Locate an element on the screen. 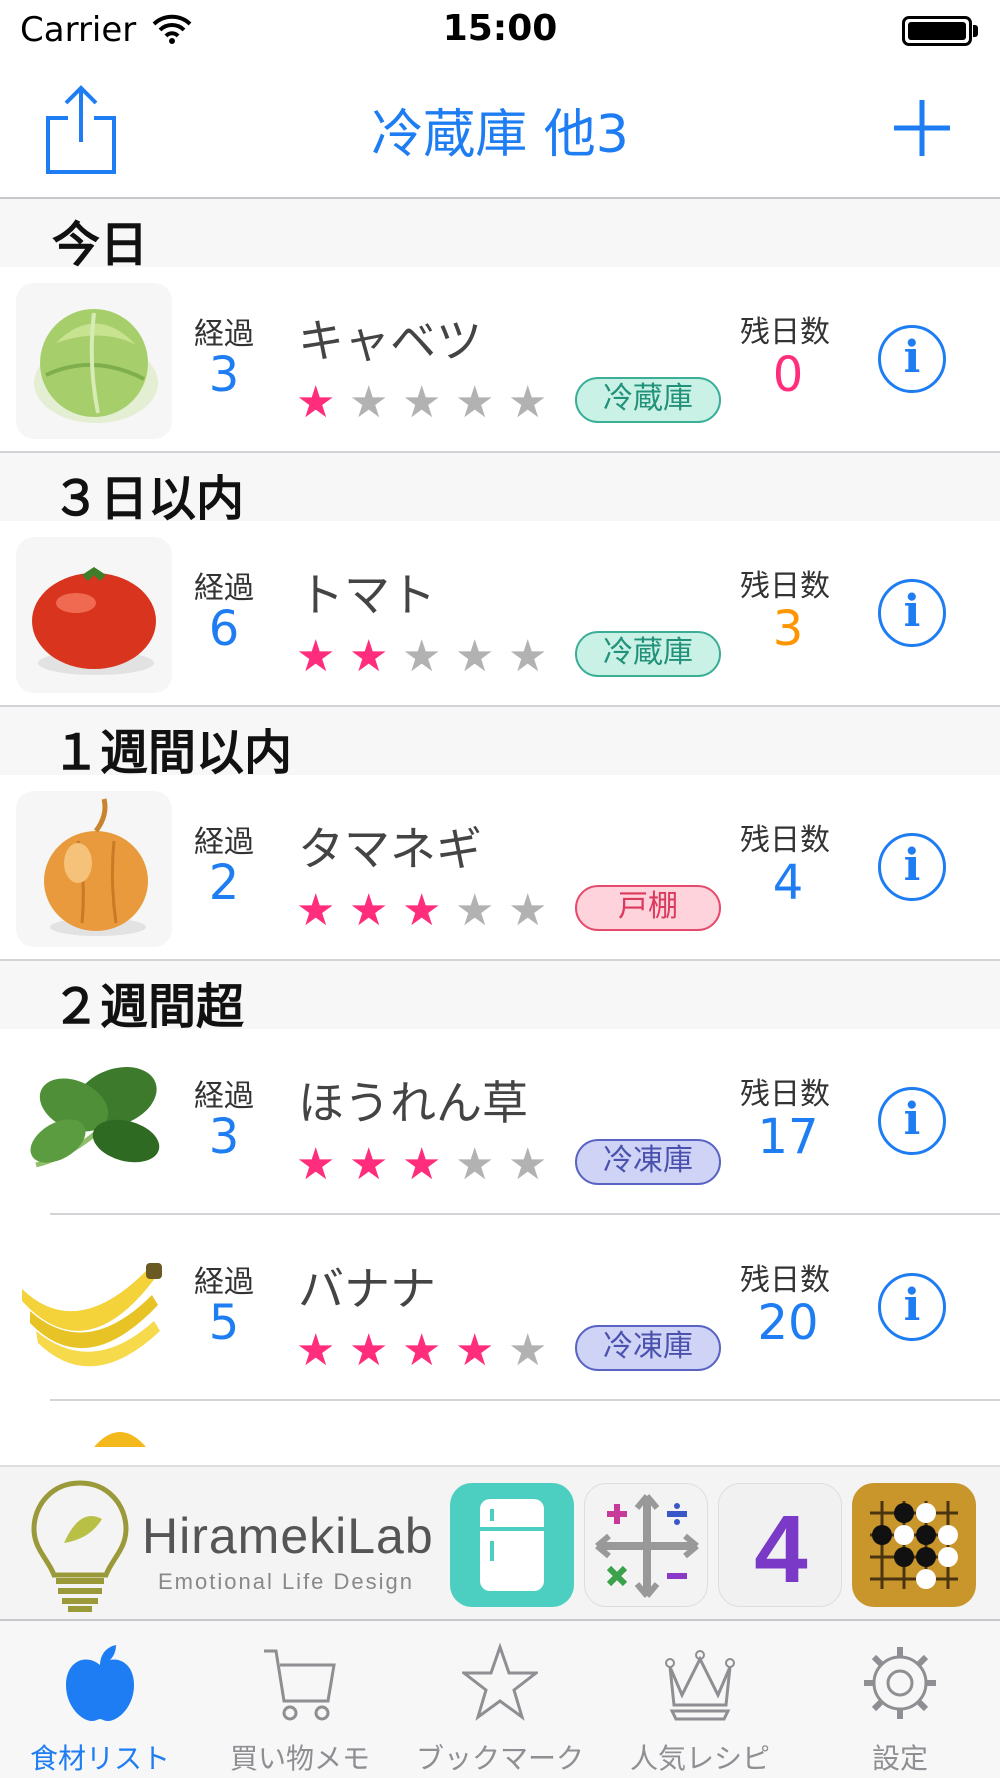  elapsed-days: 5 is located at coordinates (224, 1323).